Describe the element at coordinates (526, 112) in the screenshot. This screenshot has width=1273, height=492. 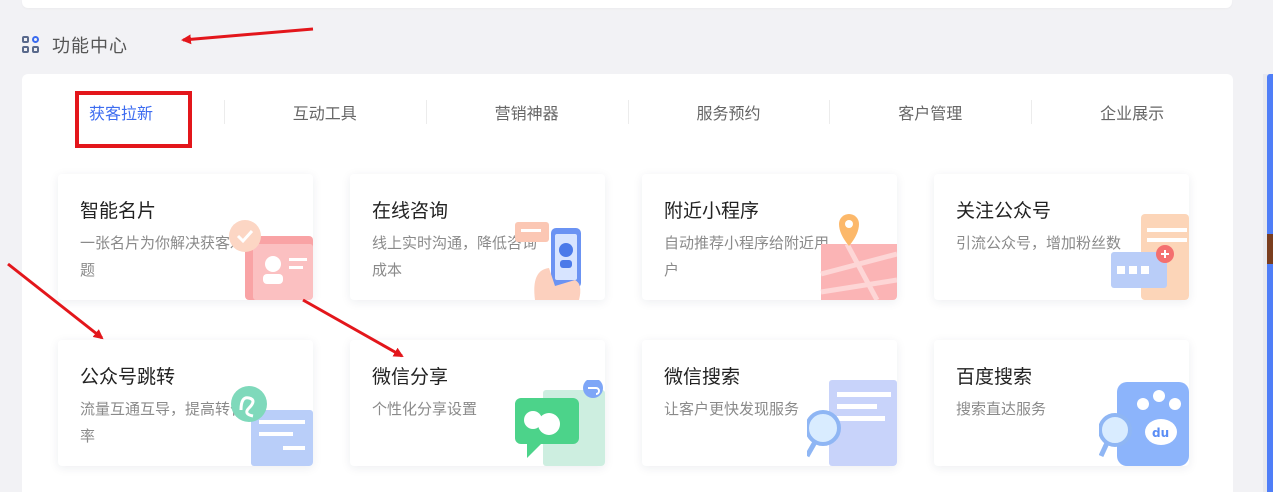
I see `tab-marketing: 营销神器` at that location.